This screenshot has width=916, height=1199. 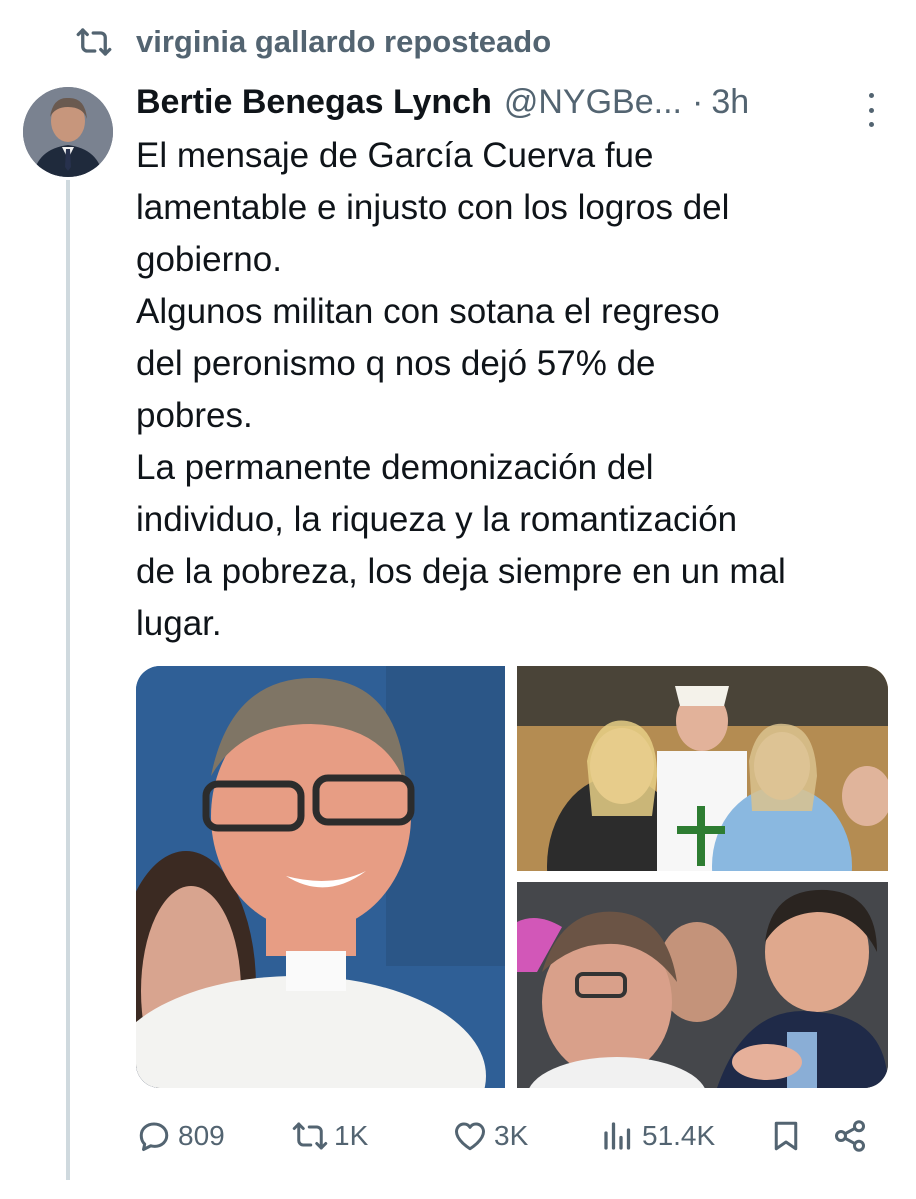 What do you see at coordinates (201, 1135) in the screenshot?
I see `reply-count: 809` at bounding box center [201, 1135].